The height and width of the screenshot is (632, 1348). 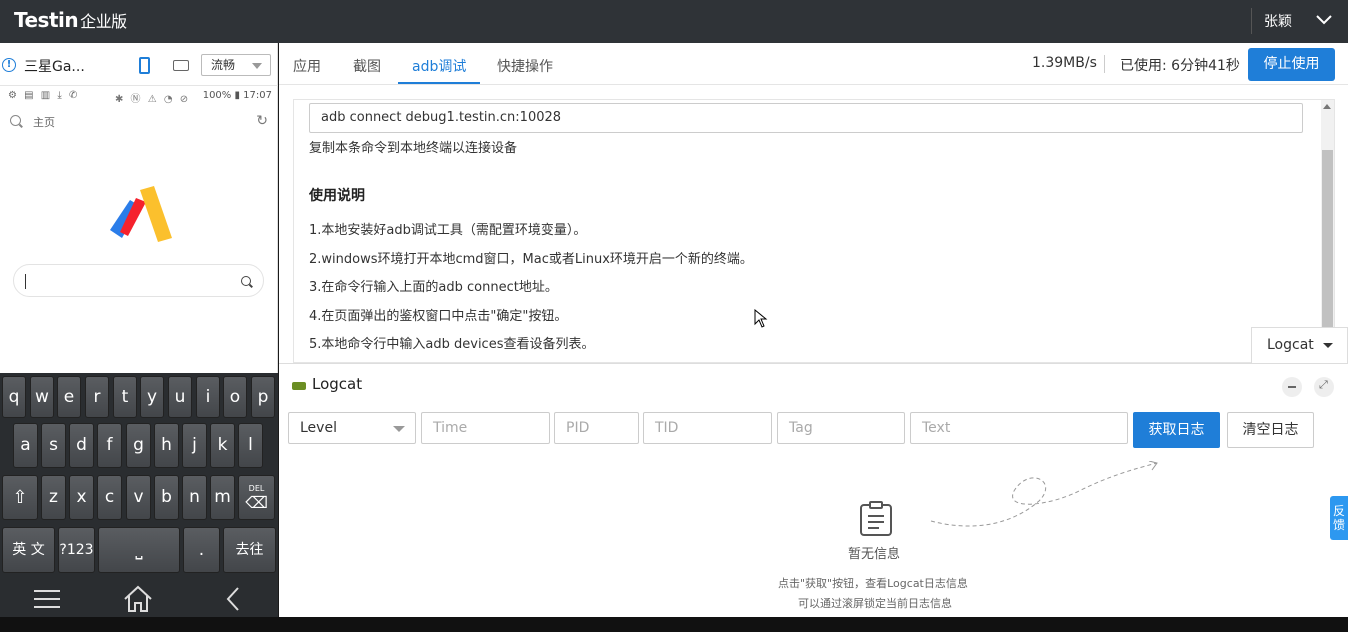 What do you see at coordinates (1291, 64) in the screenshot?
I see `stop-using-button: 停止使用` at bounding box center [1291, 64].